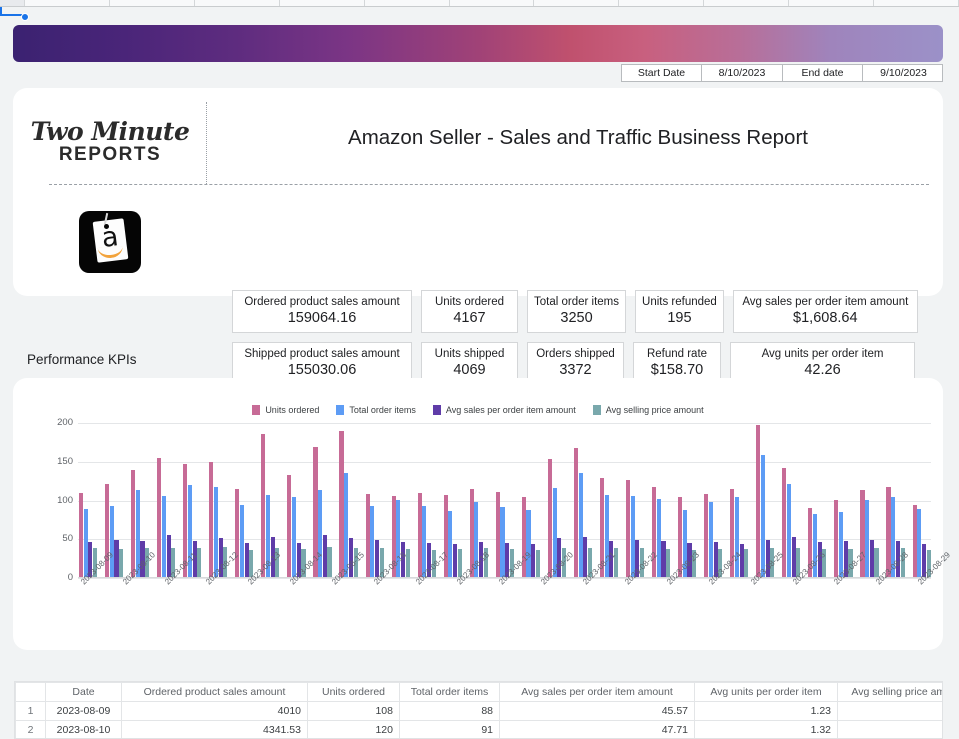 The image size is (959, 739). What do you see at coordinates (449, 729) in the screenshot?
I see `cell-total-order-items: 91` at bounding box center [449, 729].